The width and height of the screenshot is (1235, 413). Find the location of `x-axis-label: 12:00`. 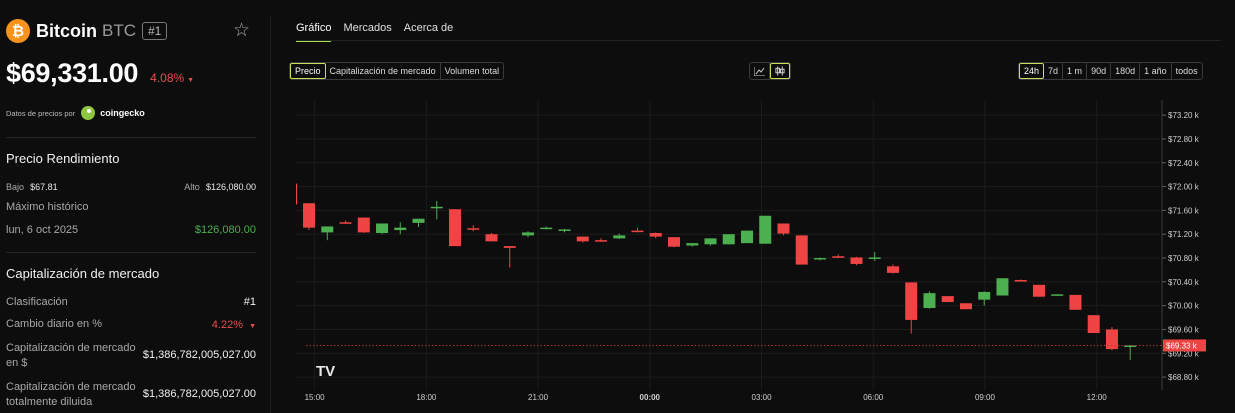

x-axis-label: 12:00 is located at coordinates (1097, 397).